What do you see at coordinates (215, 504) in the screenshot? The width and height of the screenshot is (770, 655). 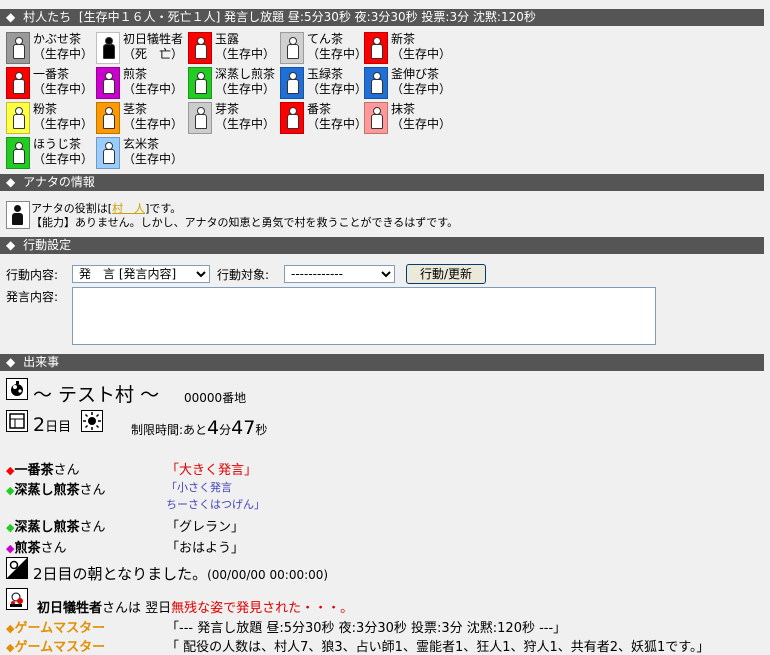 I see `message-line: ちーさくはつげん」` at bounding box center [215, 504].